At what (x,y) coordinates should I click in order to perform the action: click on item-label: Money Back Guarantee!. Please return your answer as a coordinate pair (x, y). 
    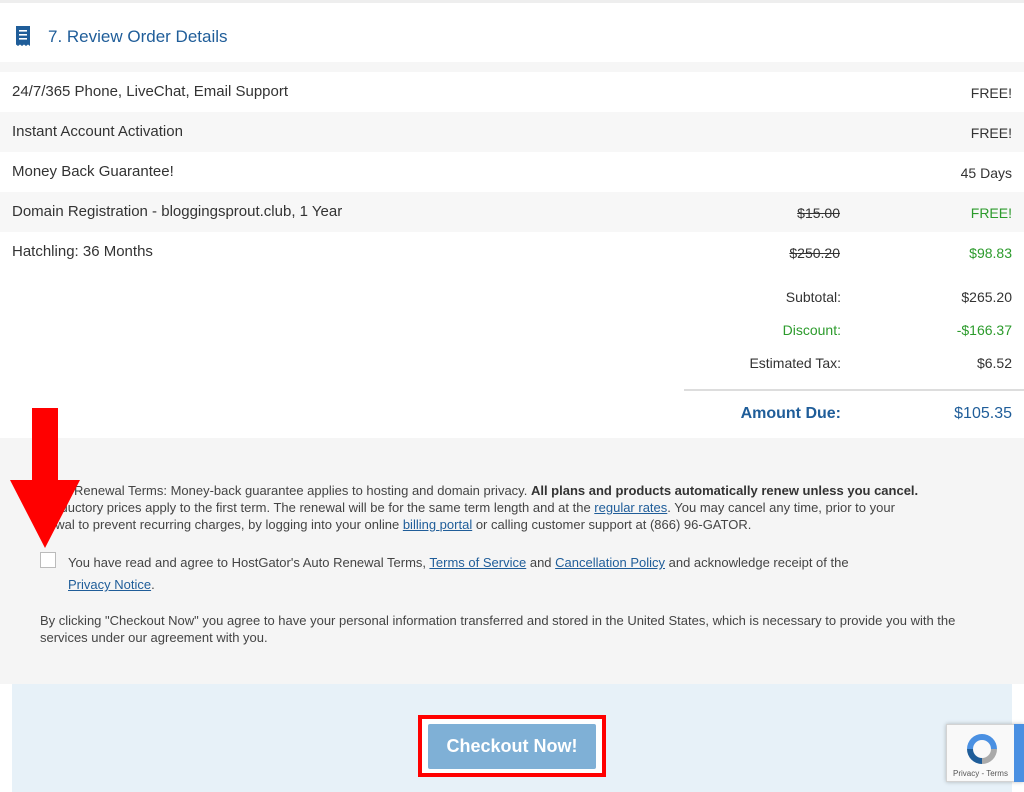
    Looking at the image, I should click on (93, 171).